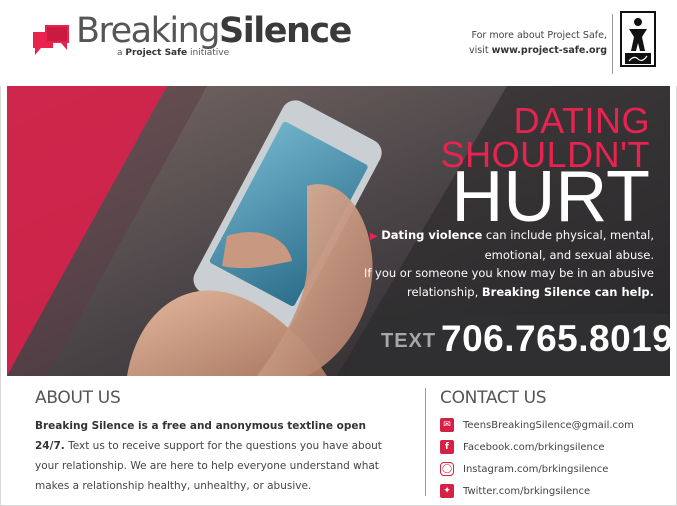 Image resolution: width=677 pixels, height=506 pixels. I want to click on headline-hurt: HURT, so click(550, 197).